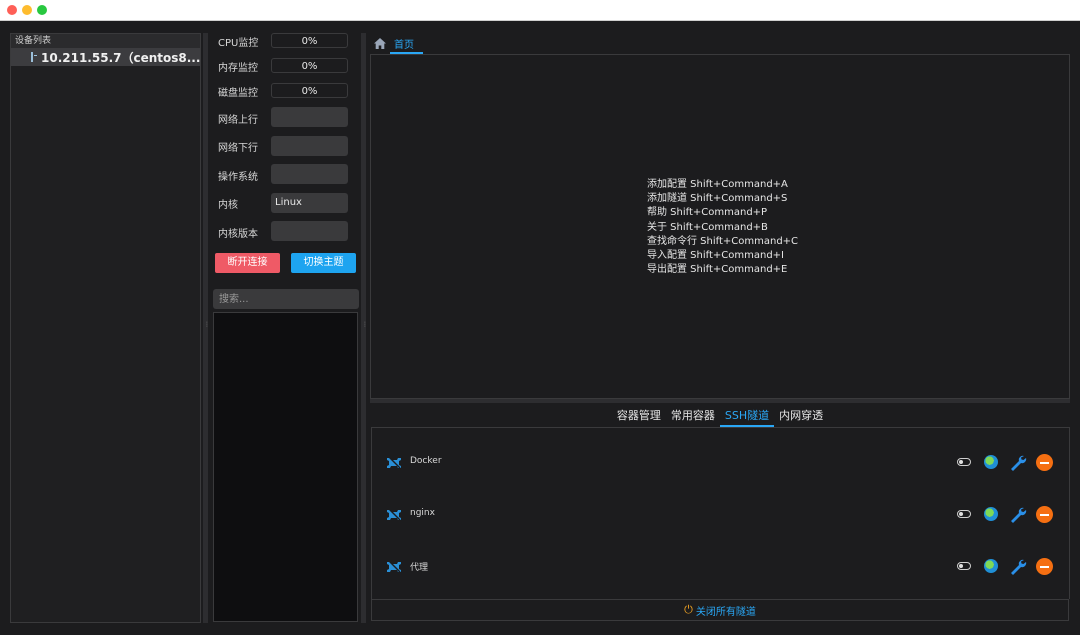 This screenshot has height=635, width=1080. I want to click on tunnel-row: Docker, so click(720, 463).